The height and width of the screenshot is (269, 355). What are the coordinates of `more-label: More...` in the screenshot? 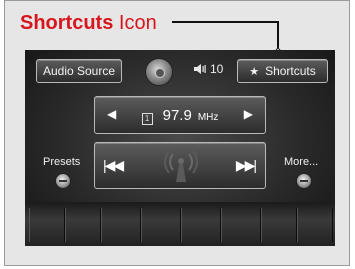 It's located at (301, 162).